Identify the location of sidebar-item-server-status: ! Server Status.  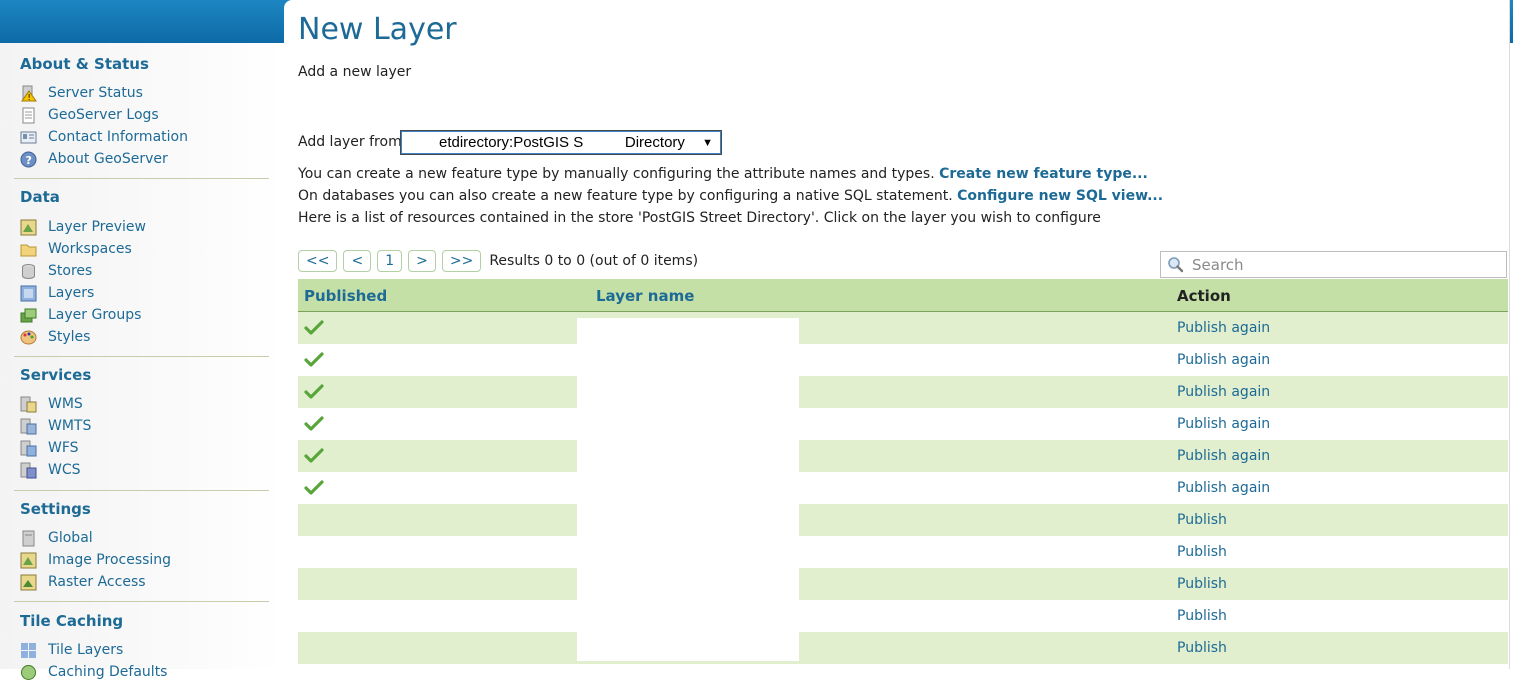
(81, 93).